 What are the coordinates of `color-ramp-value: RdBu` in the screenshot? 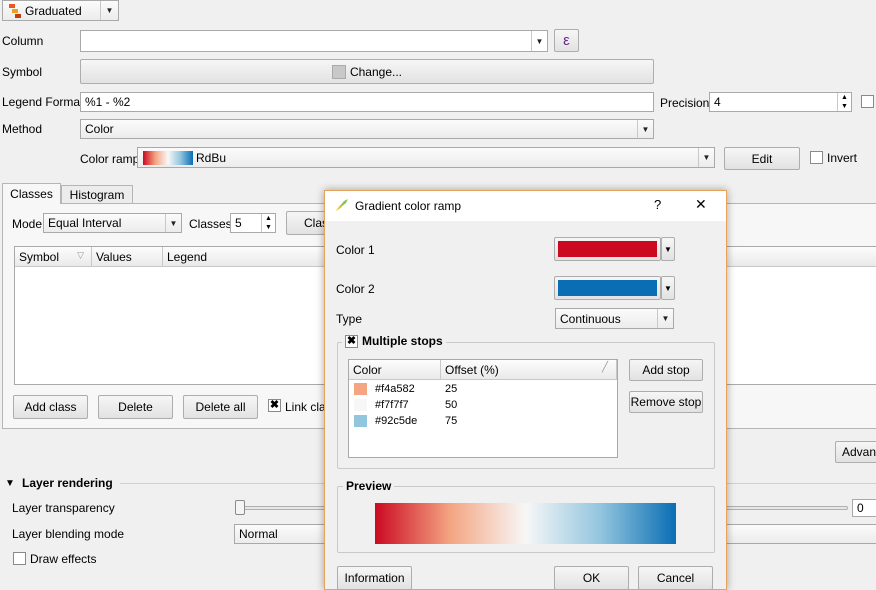 It's located at (211, 157).